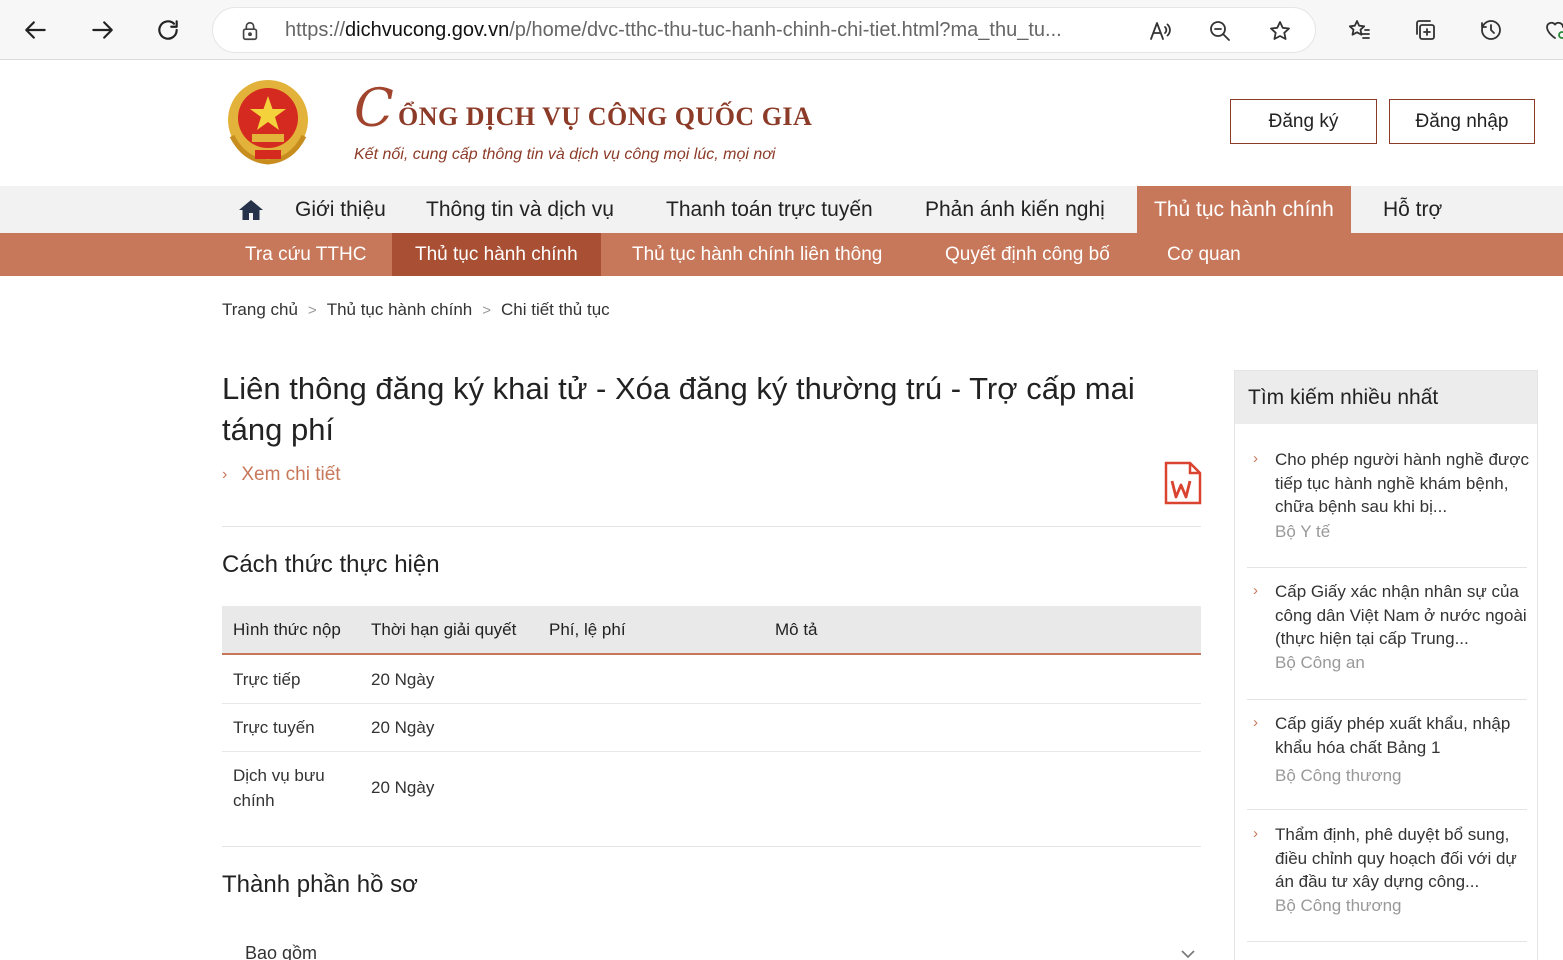  I want to click on back-button, so click(36, 30).